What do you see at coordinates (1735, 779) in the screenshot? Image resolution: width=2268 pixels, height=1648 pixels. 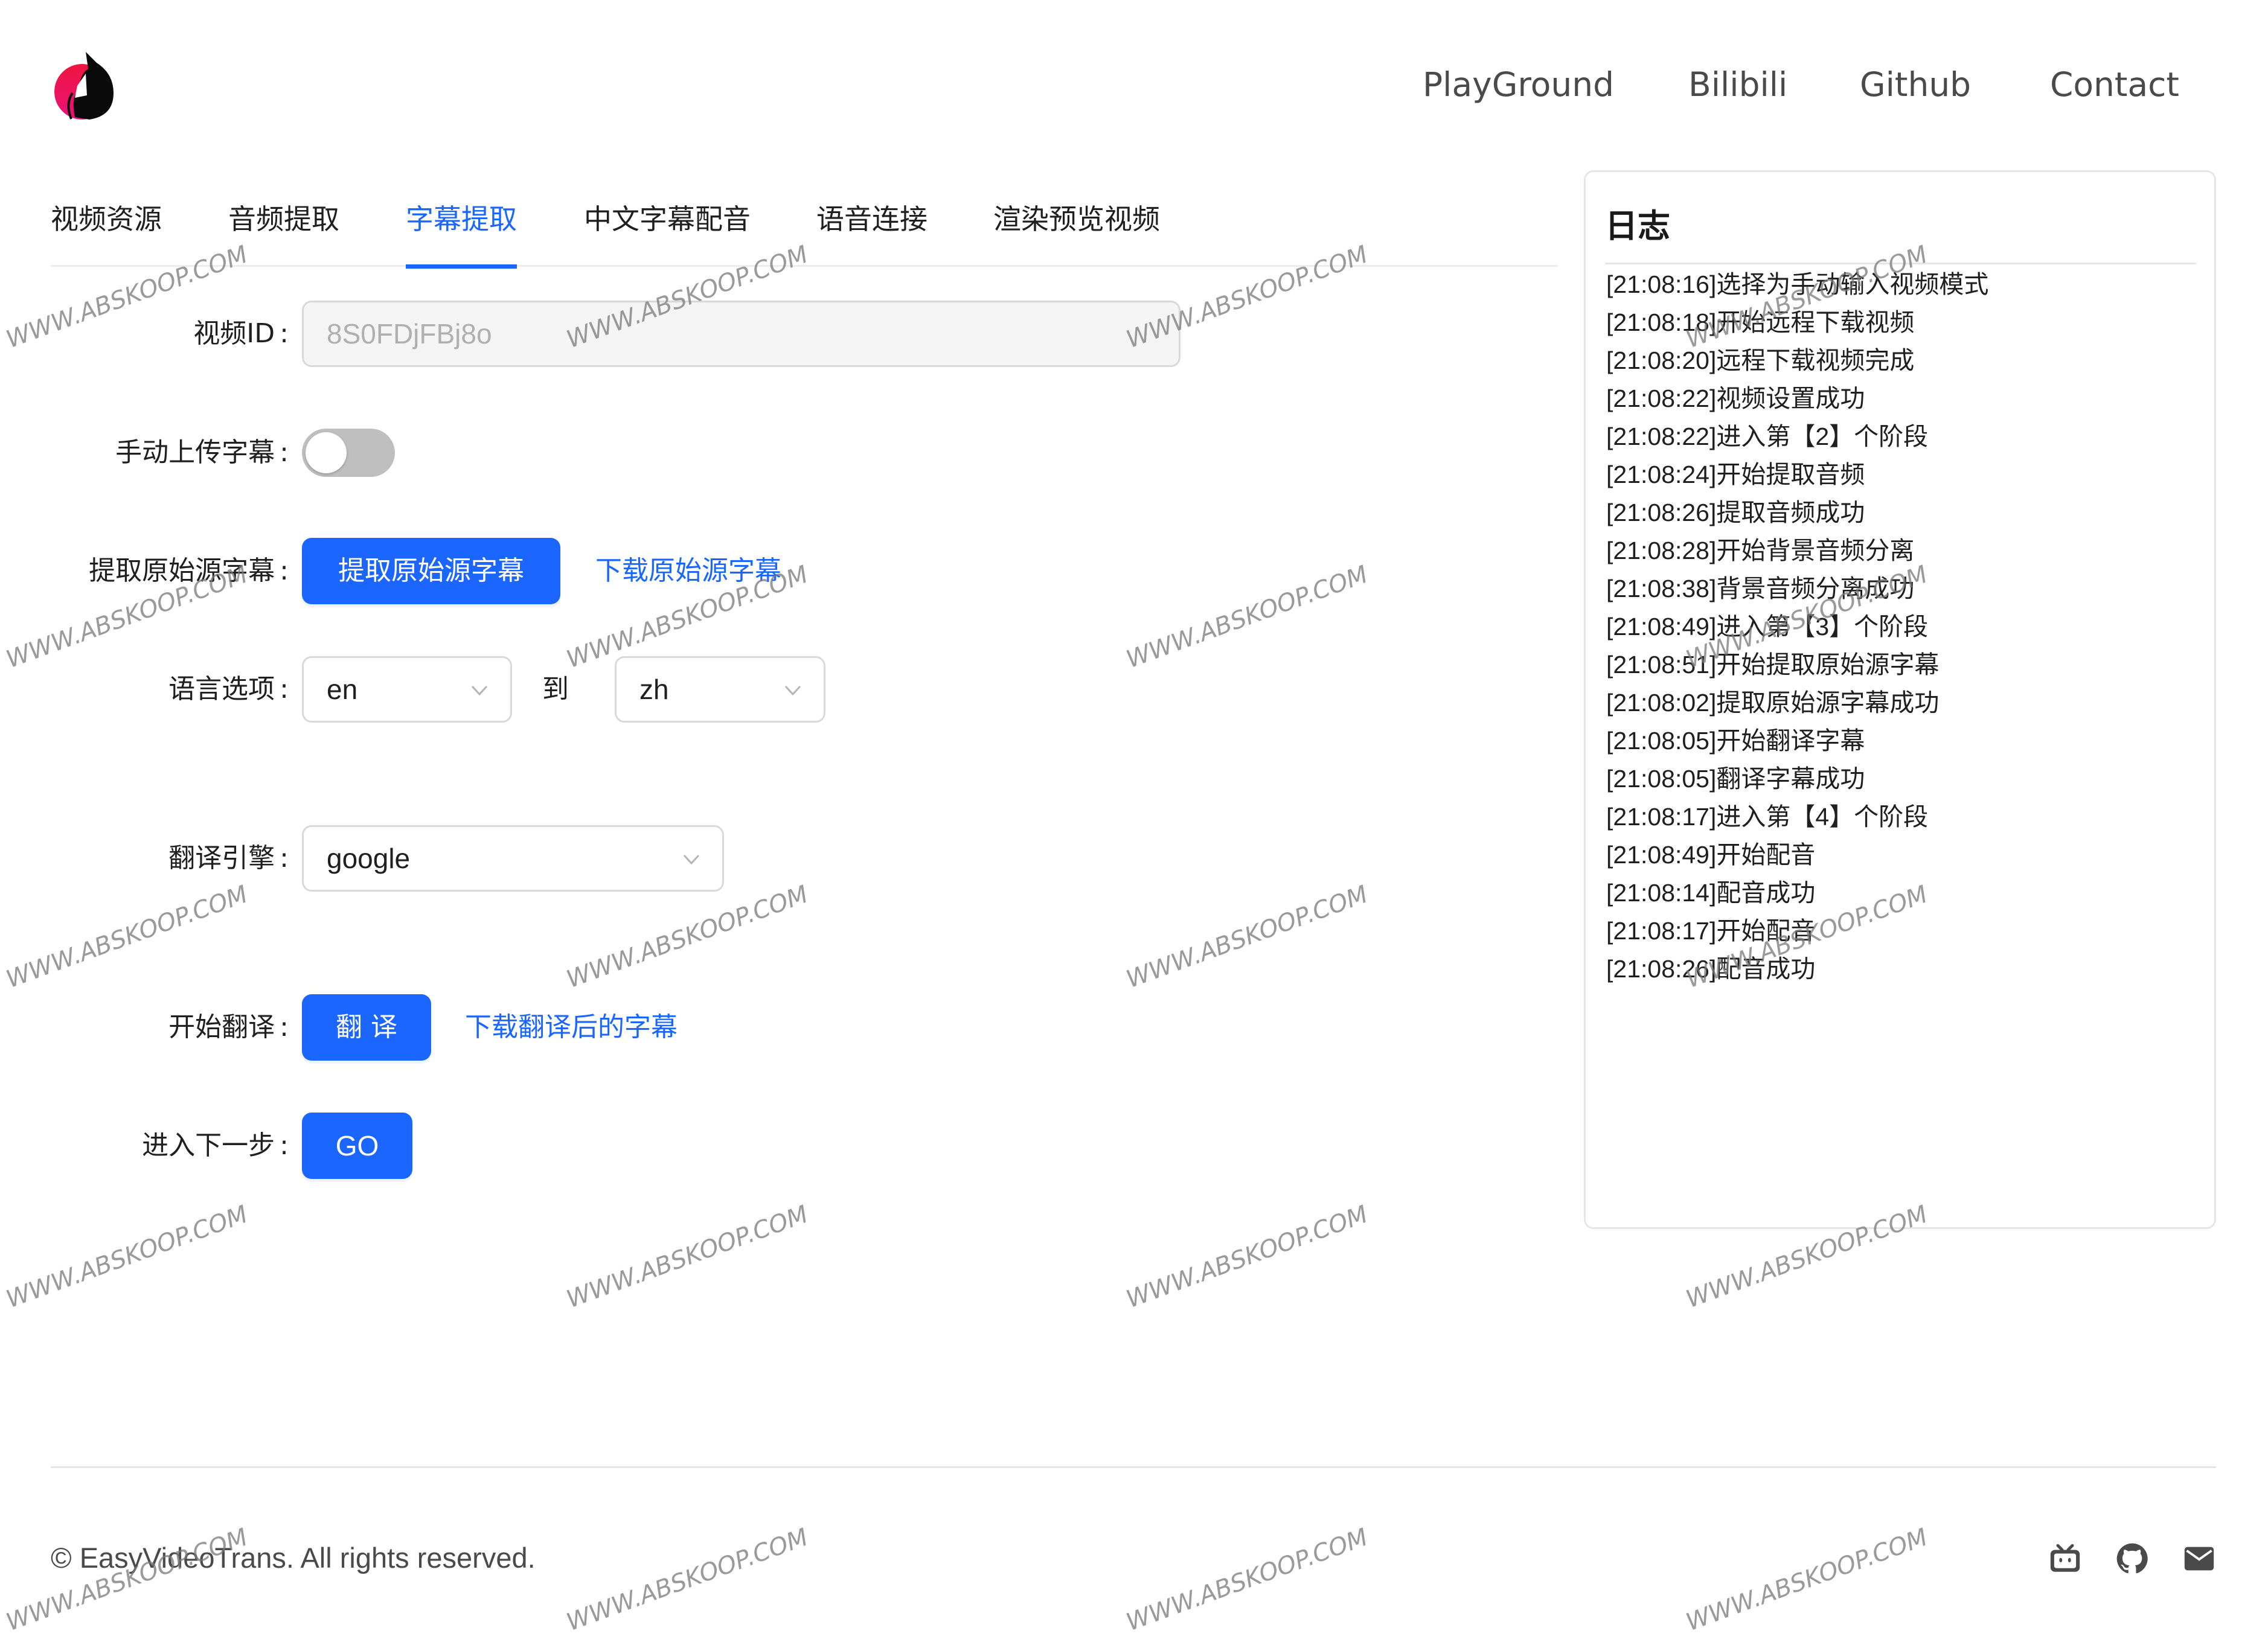 I see `log-entry: [21:08:05]翻译字幕成功` at bounding box center [1735, 779].